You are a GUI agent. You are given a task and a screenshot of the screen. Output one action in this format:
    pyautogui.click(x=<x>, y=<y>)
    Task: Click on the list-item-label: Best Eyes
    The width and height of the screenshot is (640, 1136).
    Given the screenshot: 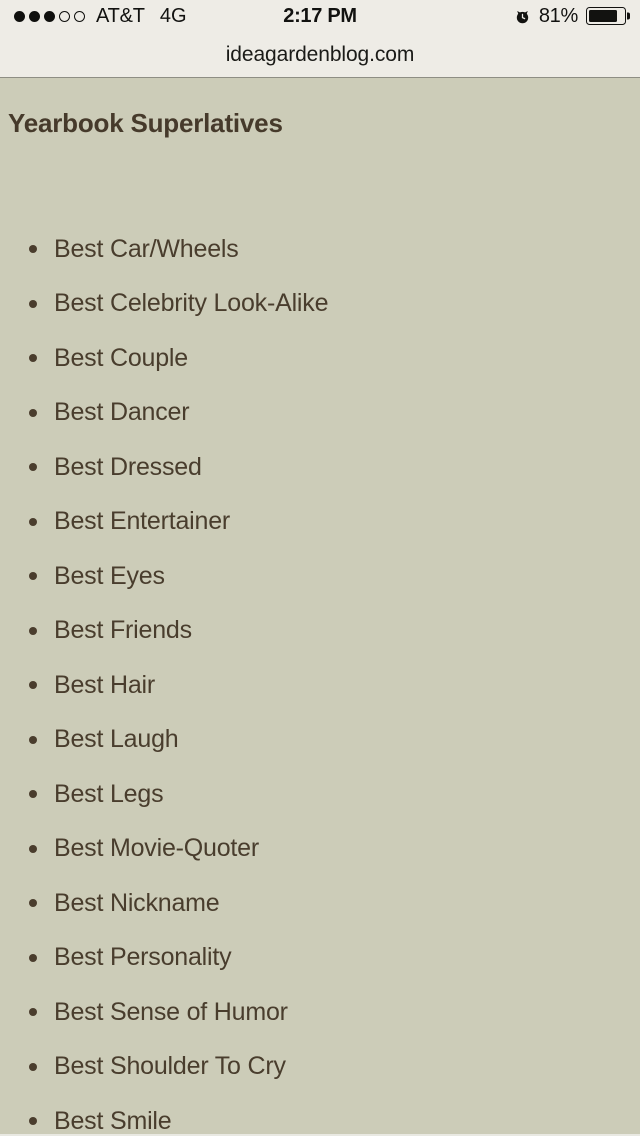 What is the action you would take?
    pyautogui.click(x=109, y=575)
    